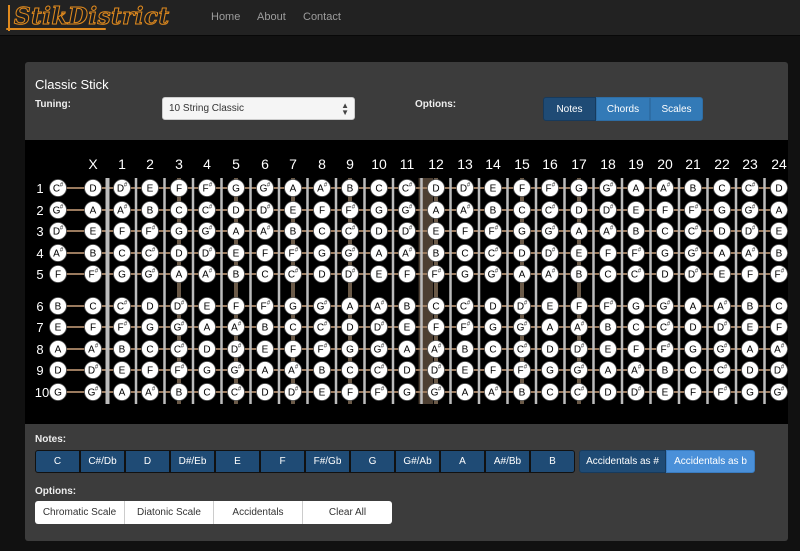  I want to click on chords-view-button: Chords, so click(623, 109).